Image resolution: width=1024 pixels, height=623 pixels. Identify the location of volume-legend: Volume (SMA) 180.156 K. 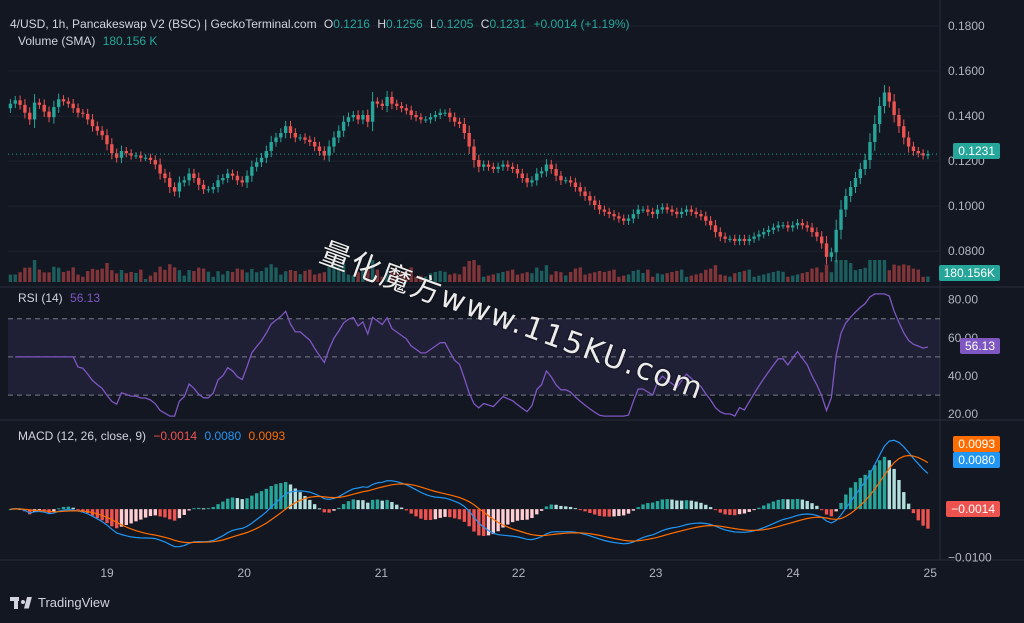
(89, 41).